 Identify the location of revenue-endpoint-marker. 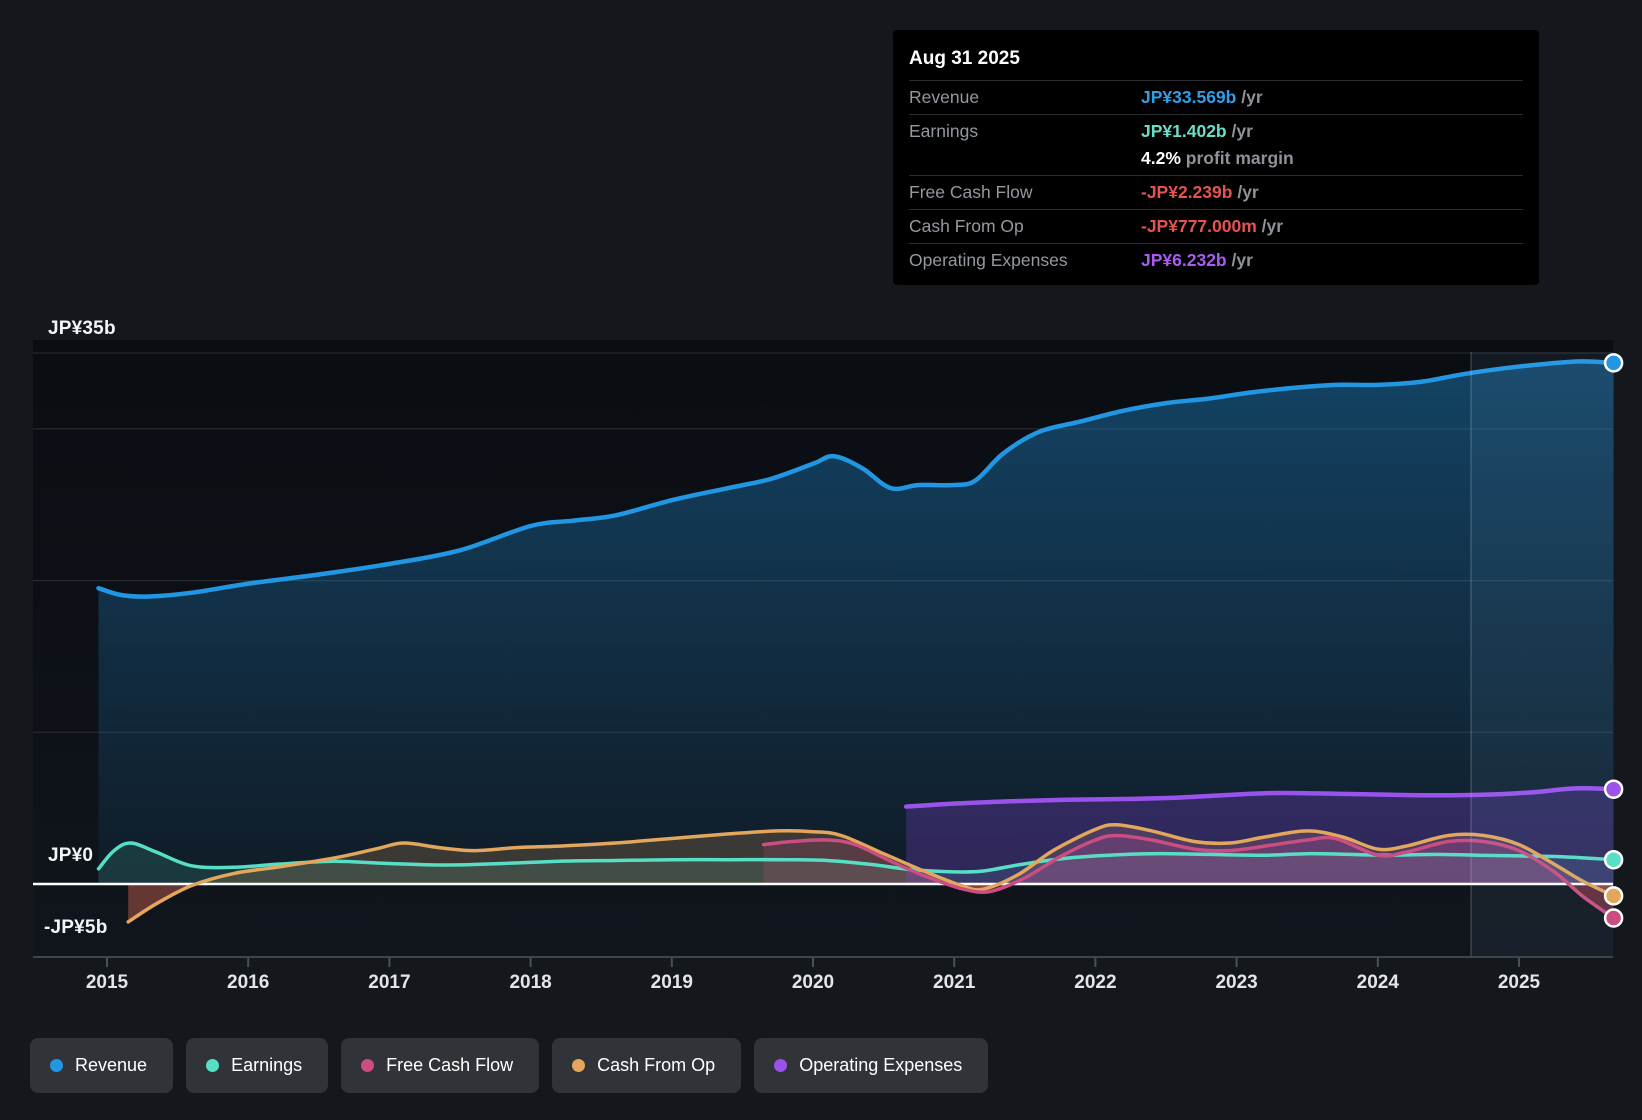
(1613, 363).